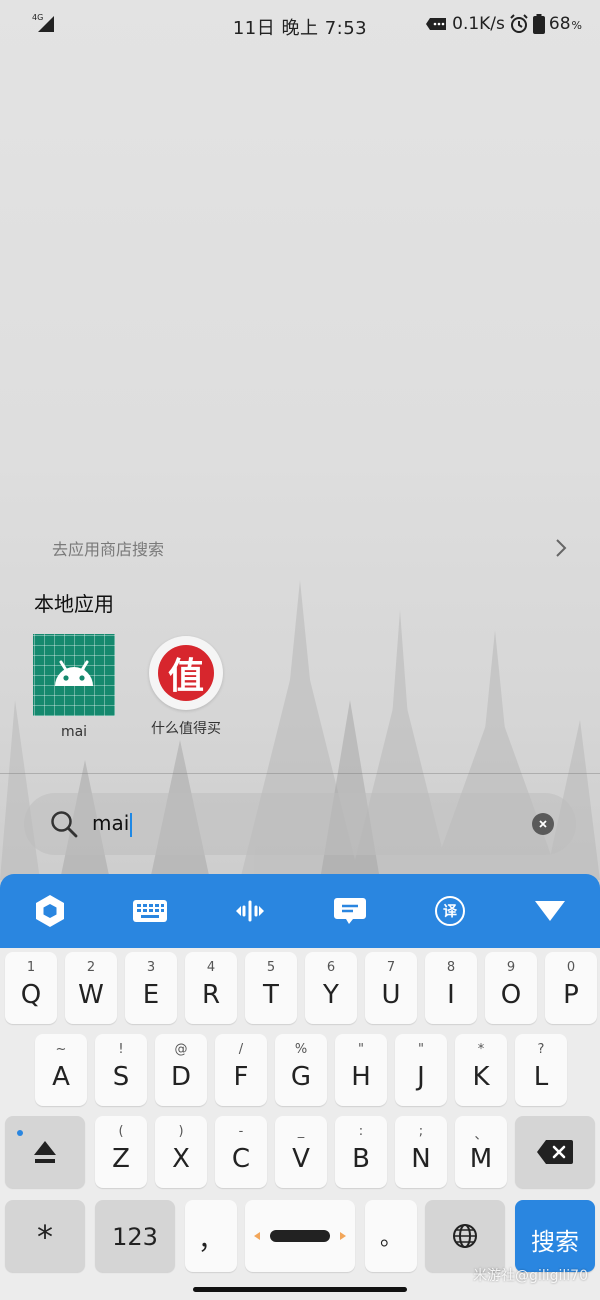 The width and height of the screenshot is (600, 1300). I want to click on search-key: 搜索, so click(555, 1236).